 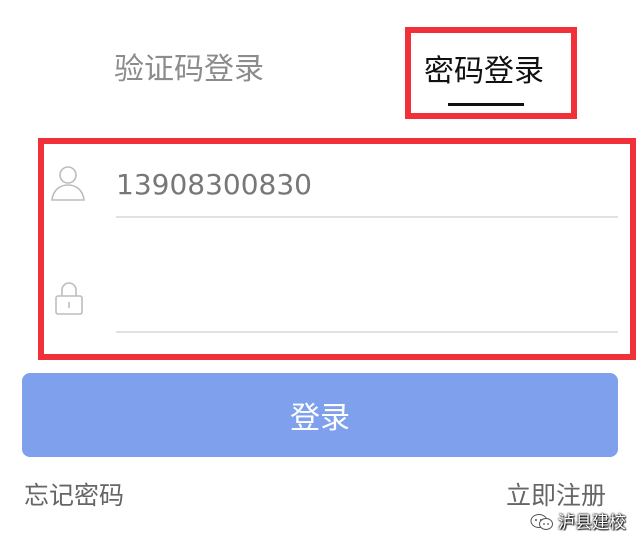 What do you see at coordinates (366, 298) in the screenshot?
I see `password-input` at bounding box center [366, 298].